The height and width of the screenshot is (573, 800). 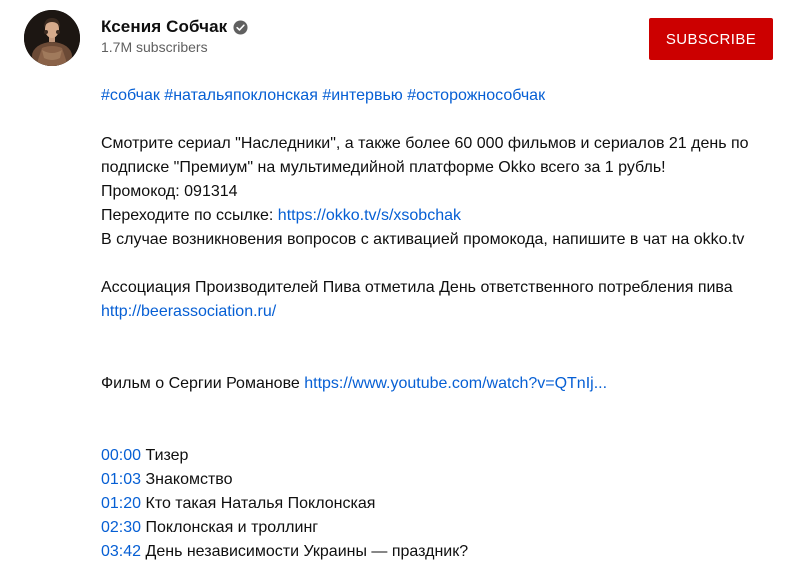 What do you see at coordinates (169, 191) in the screenshot?
I see `promo-code-line: Промокод: 091314` at bounding box center [169, 191].